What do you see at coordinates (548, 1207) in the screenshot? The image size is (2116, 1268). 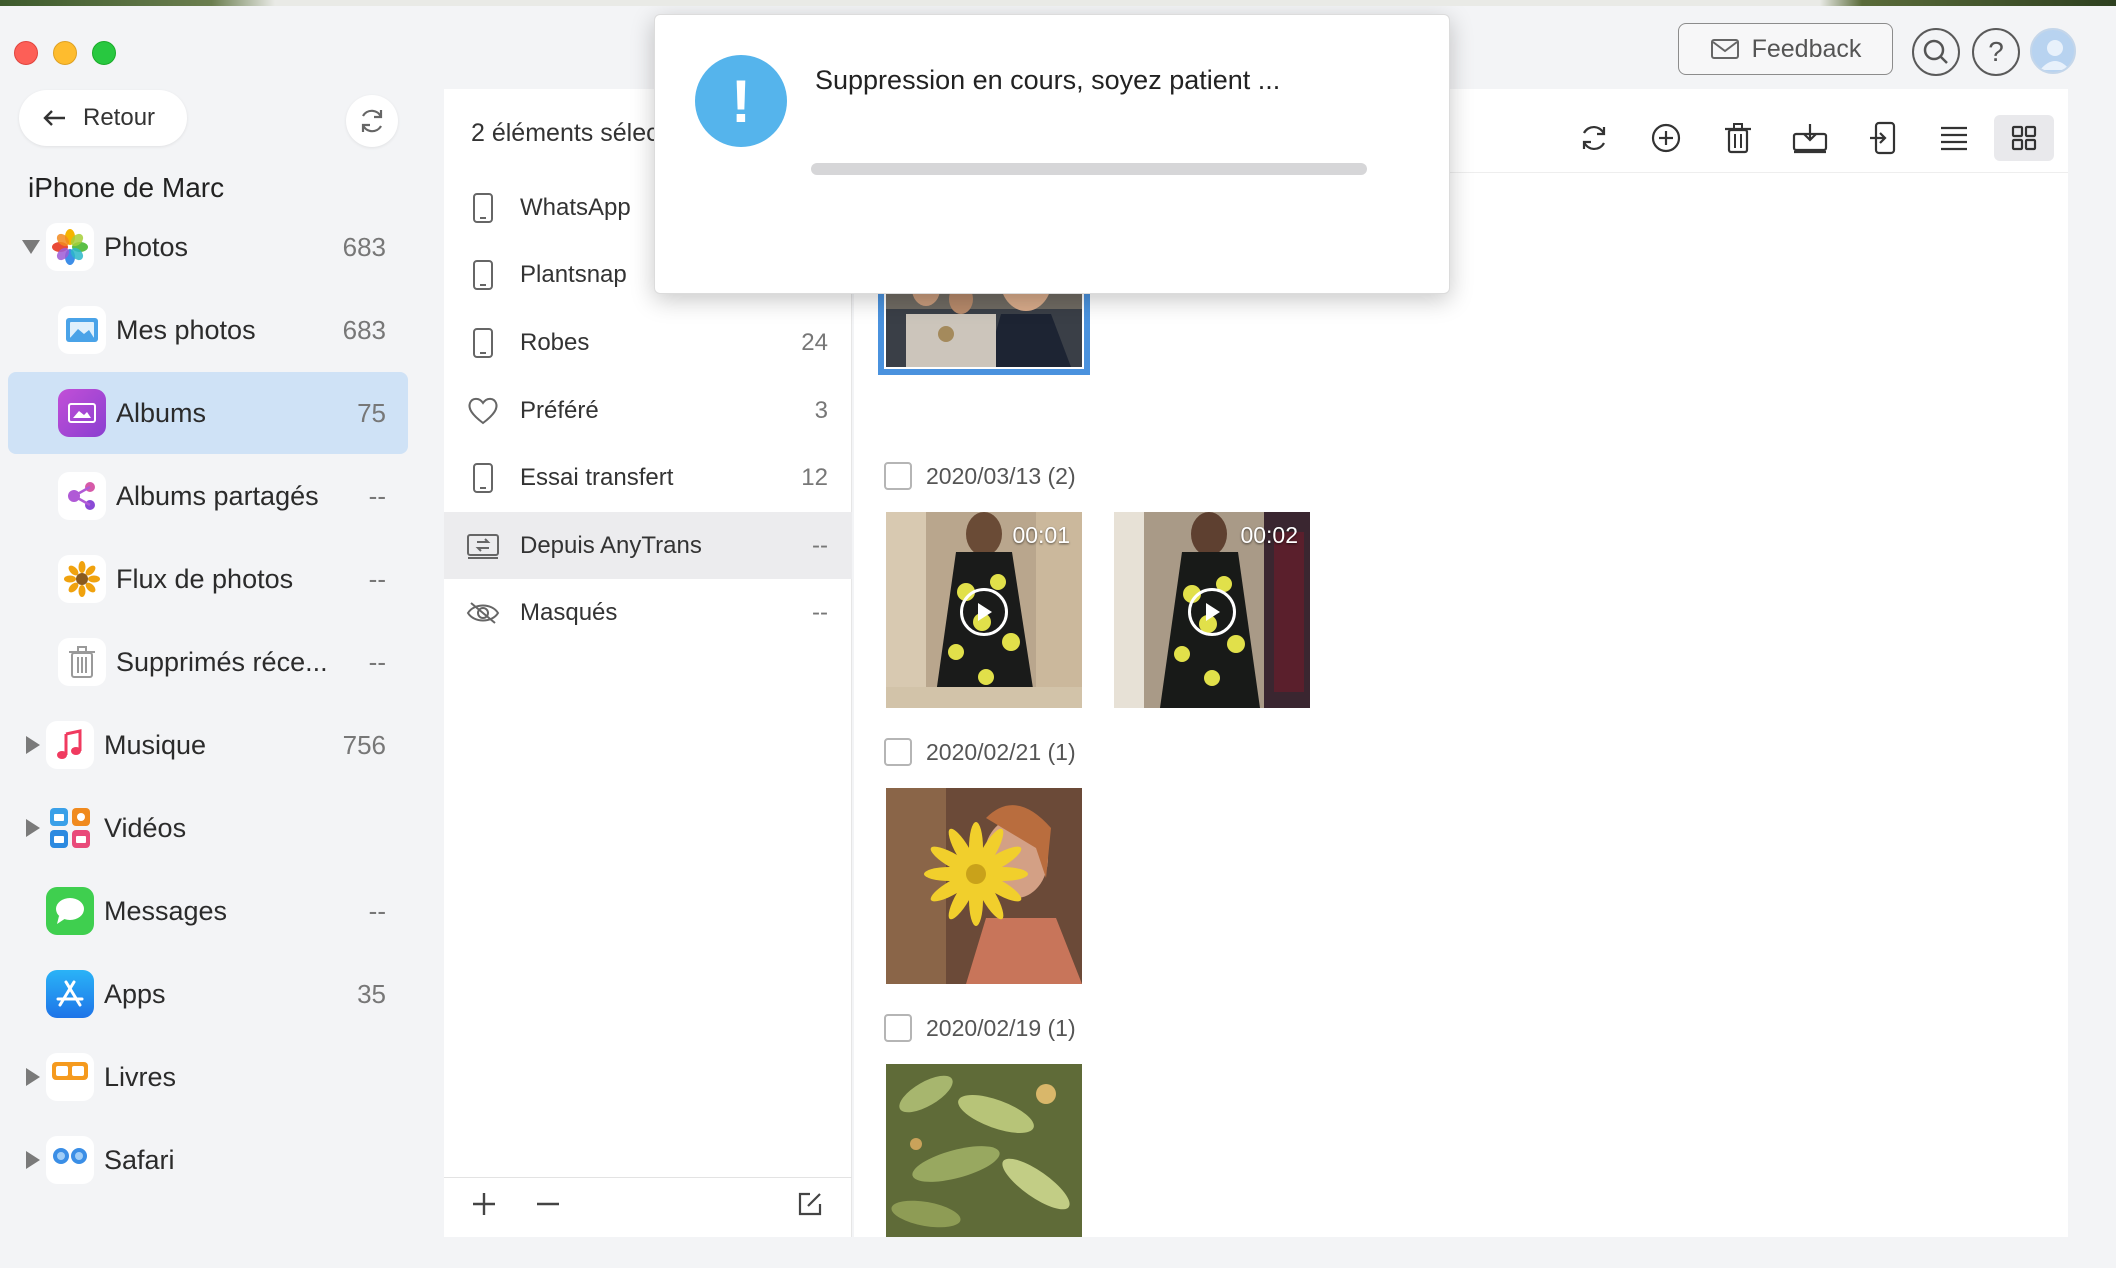 I see `remove-album-button` at bounding box center [548, 1207].